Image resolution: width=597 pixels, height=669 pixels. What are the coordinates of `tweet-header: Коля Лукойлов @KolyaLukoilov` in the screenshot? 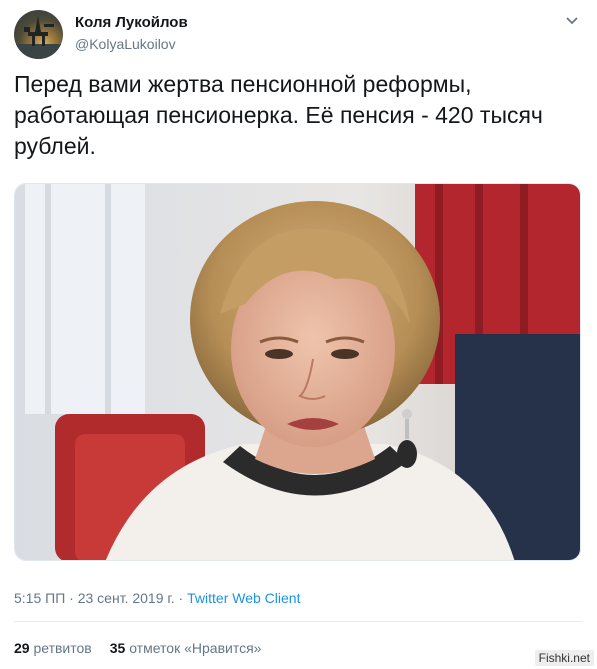 It's located at (298, 35).